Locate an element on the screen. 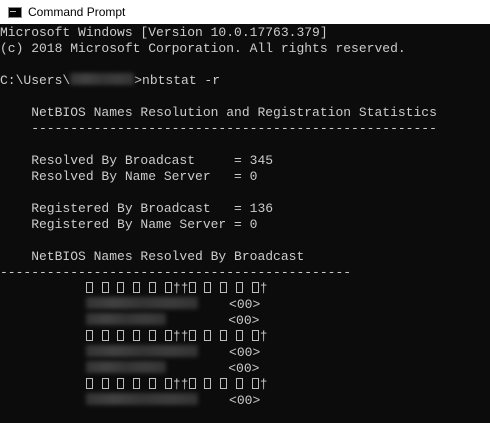  window-title: Command Prompt is located at coordinates (77, 12).